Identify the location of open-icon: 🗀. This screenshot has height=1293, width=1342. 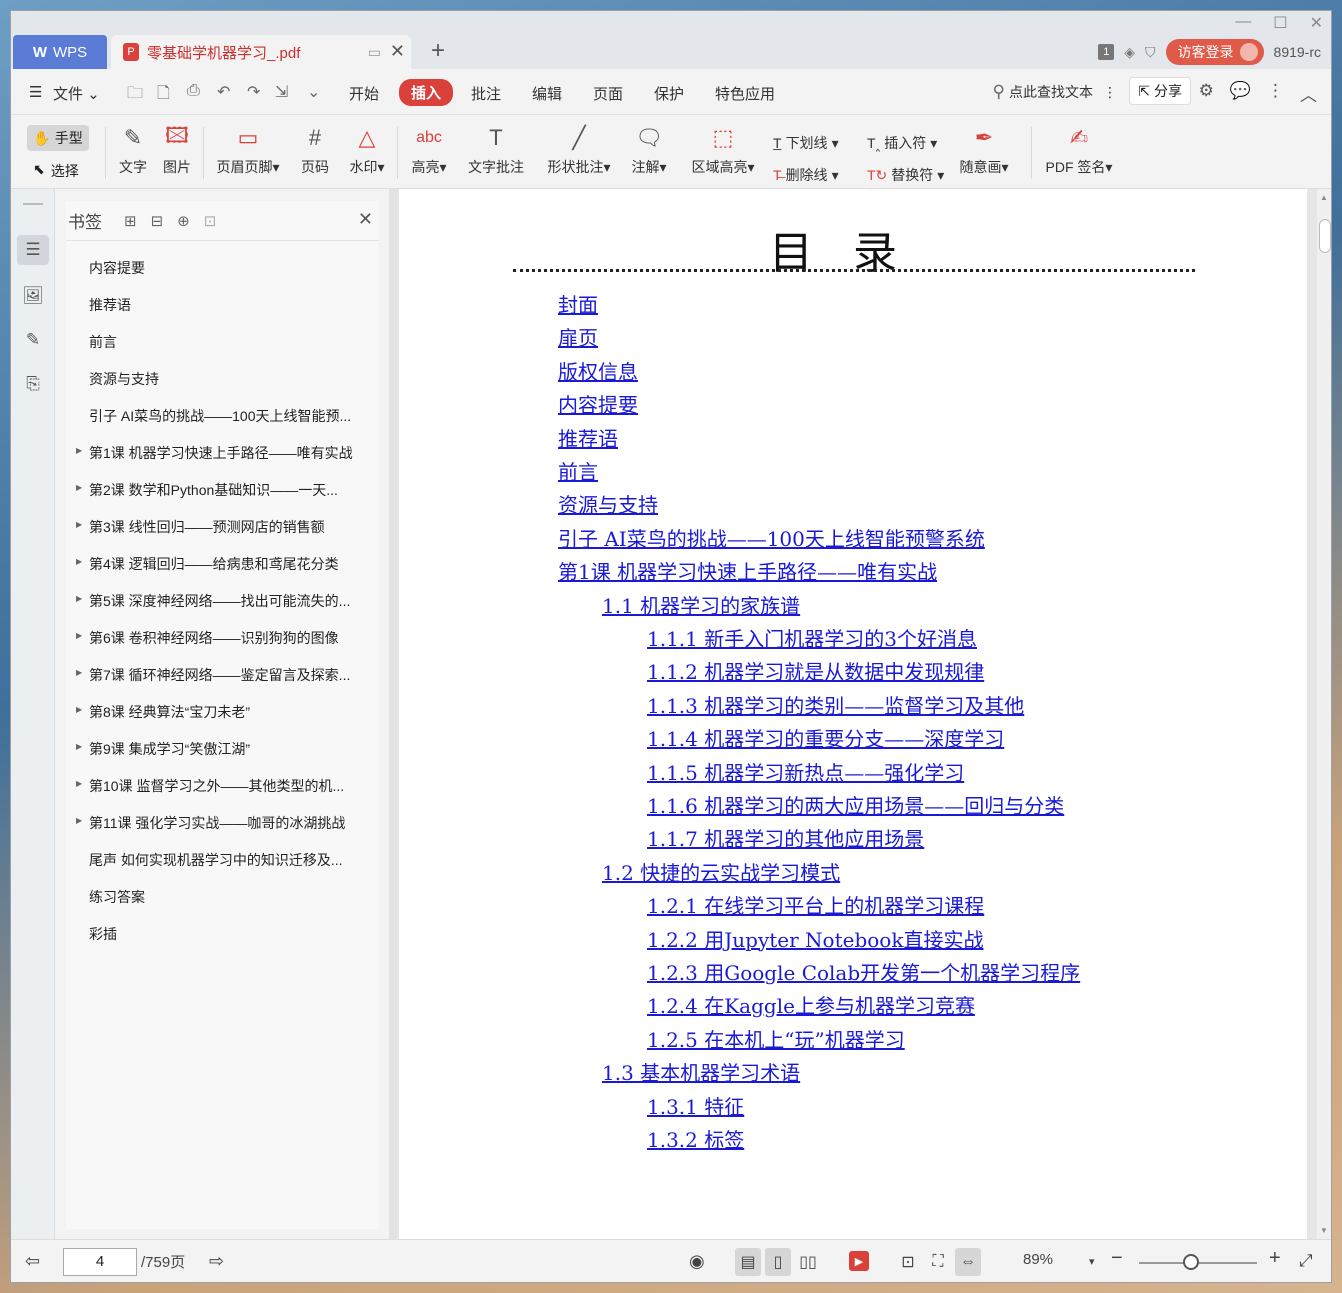
(135, 95).